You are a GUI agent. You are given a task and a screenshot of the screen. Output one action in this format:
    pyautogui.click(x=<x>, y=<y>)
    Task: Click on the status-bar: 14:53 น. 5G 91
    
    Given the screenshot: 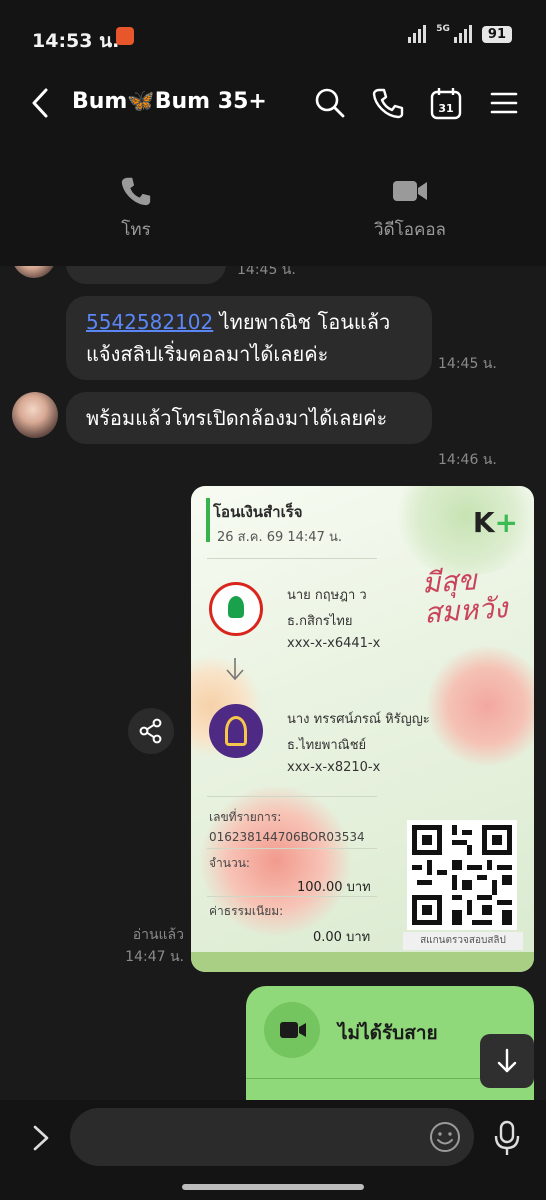 What is the action you would take?
    pyautogui.click(x=273, y=36)
    